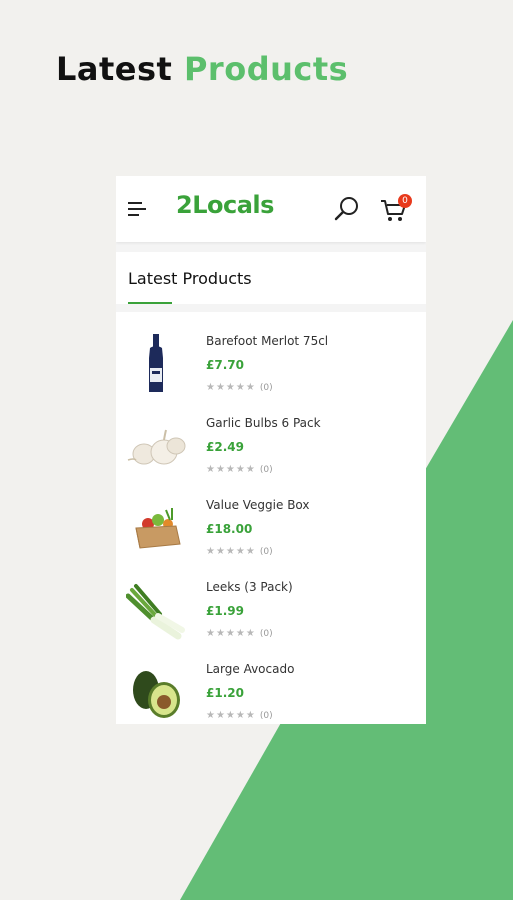 This screenshot has height=900, width=513. What do you see at coordinates (156, 694) in the screenshot?
I see `avocado-image` at bounding box center [156, 694].